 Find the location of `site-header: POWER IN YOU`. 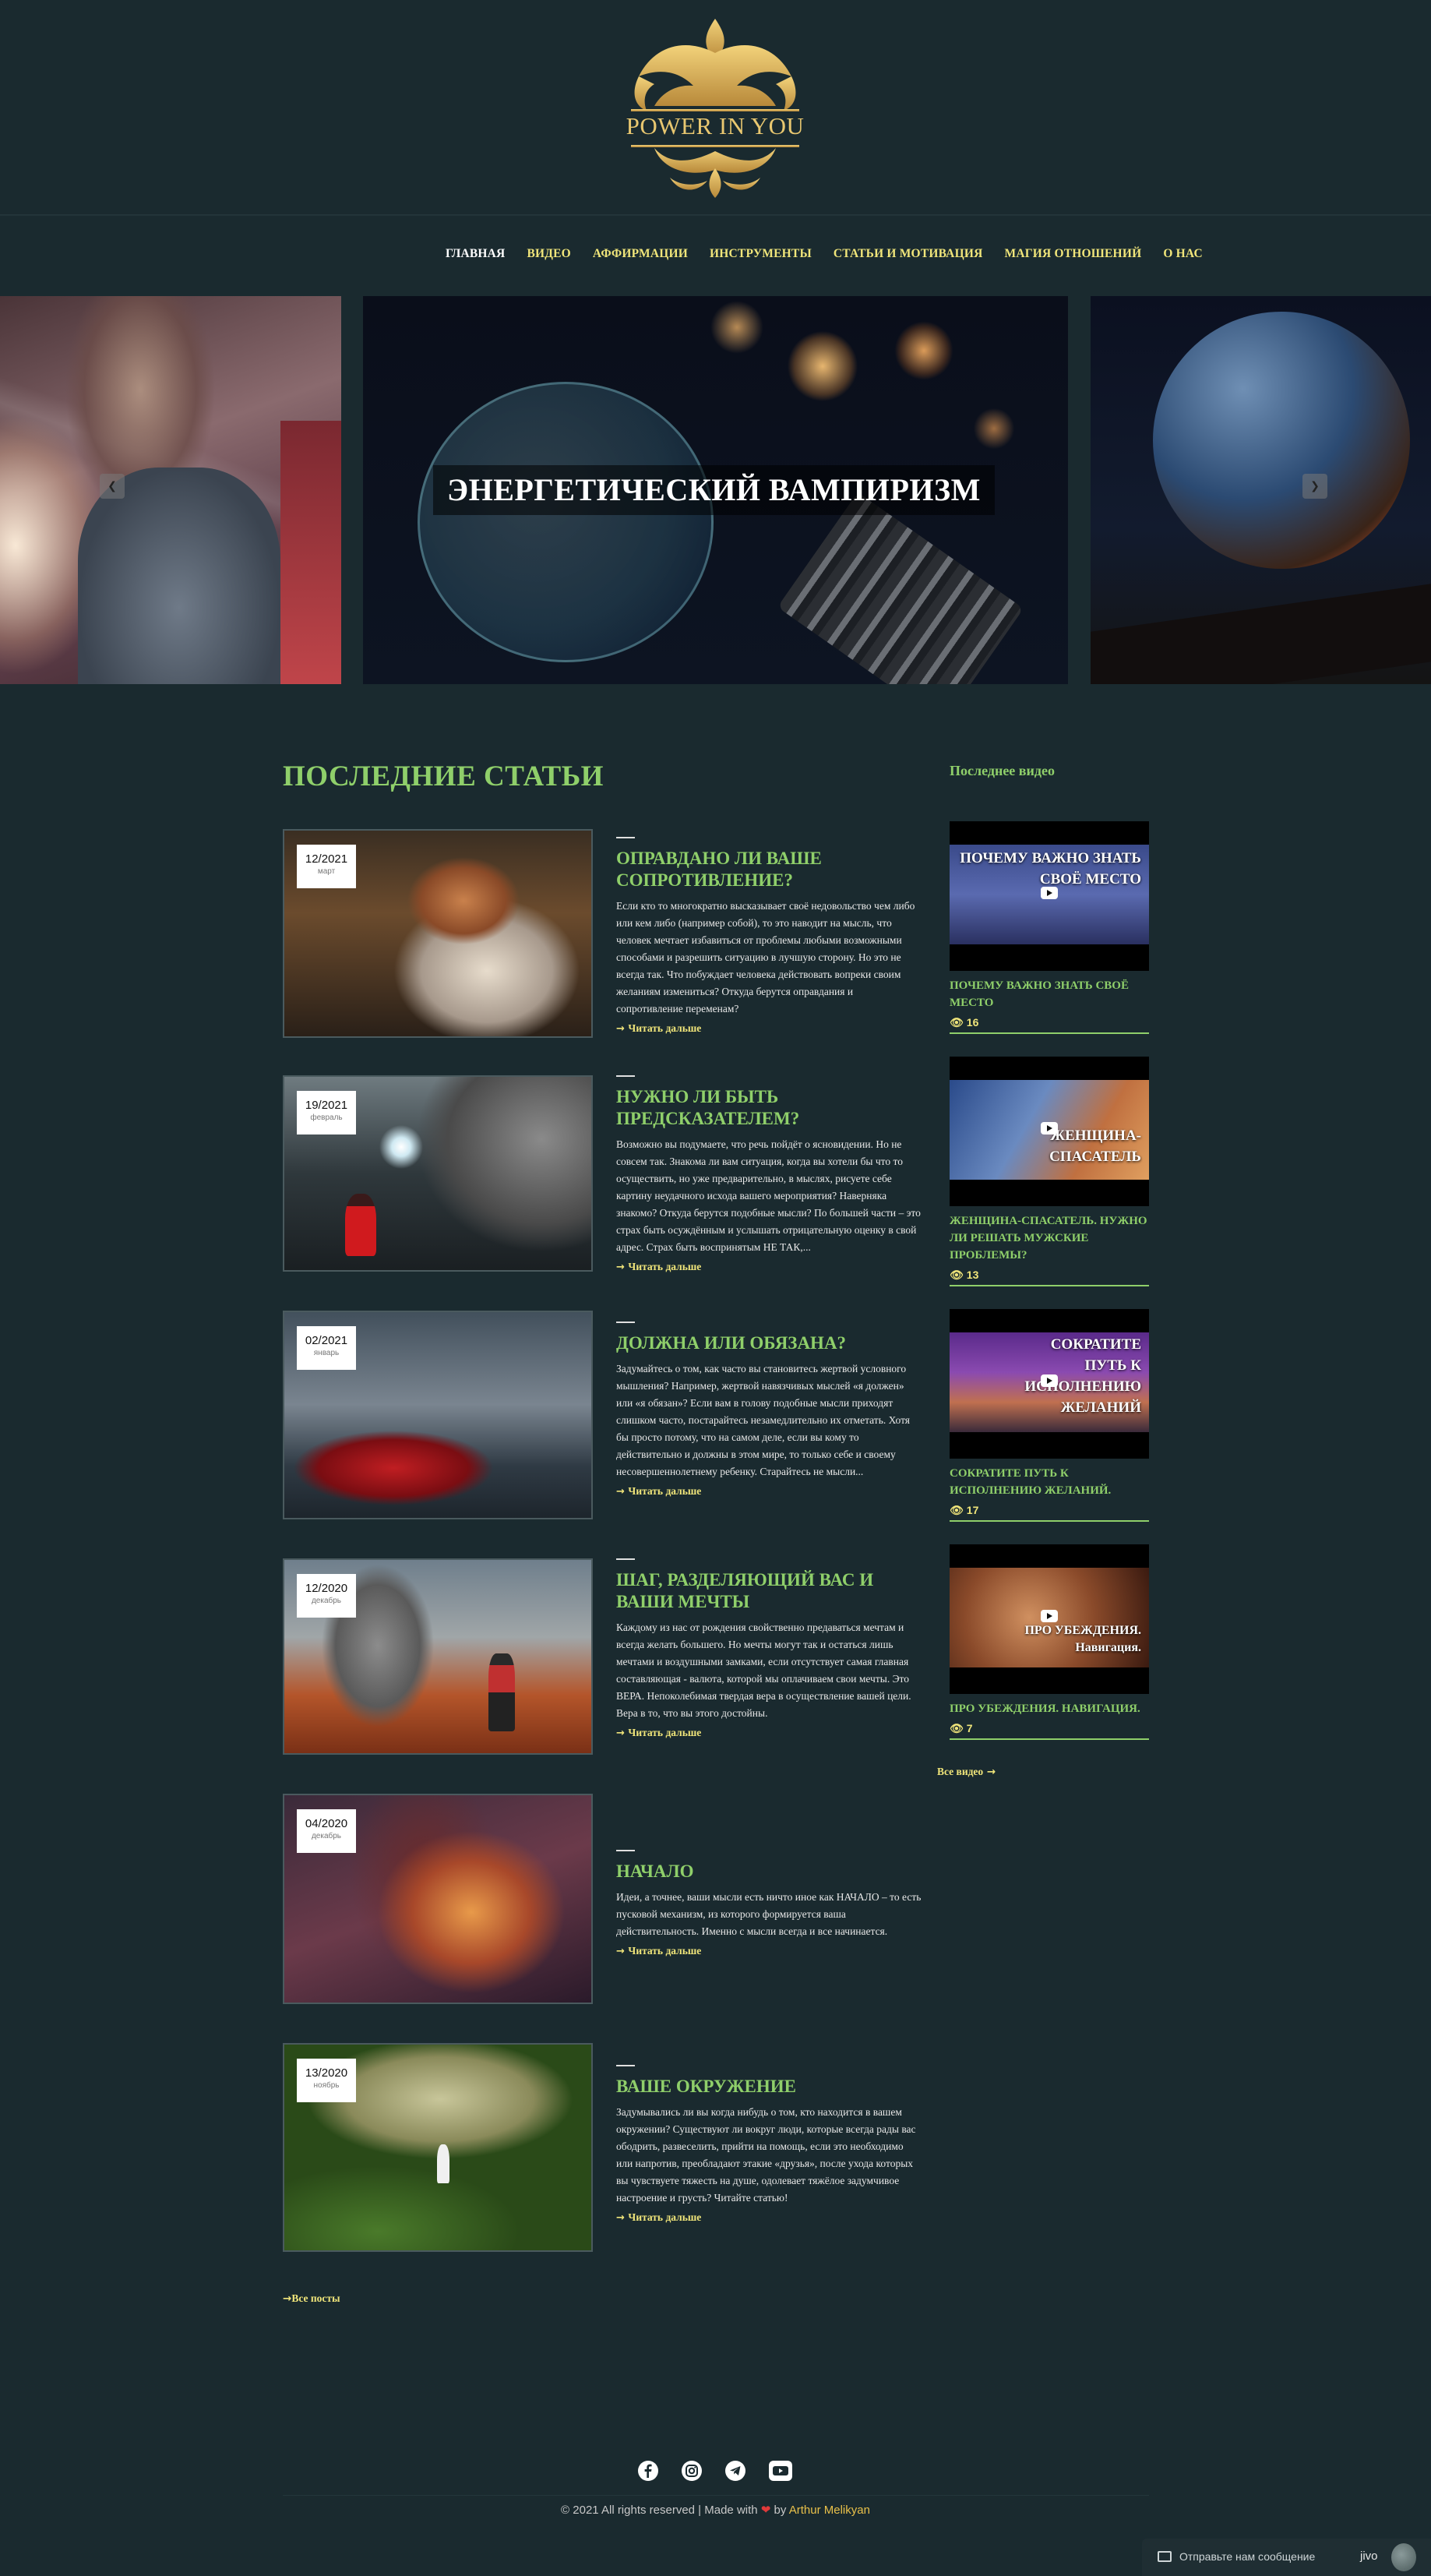

site-header: POWER IN YOU is located at coordinates (715, 107).